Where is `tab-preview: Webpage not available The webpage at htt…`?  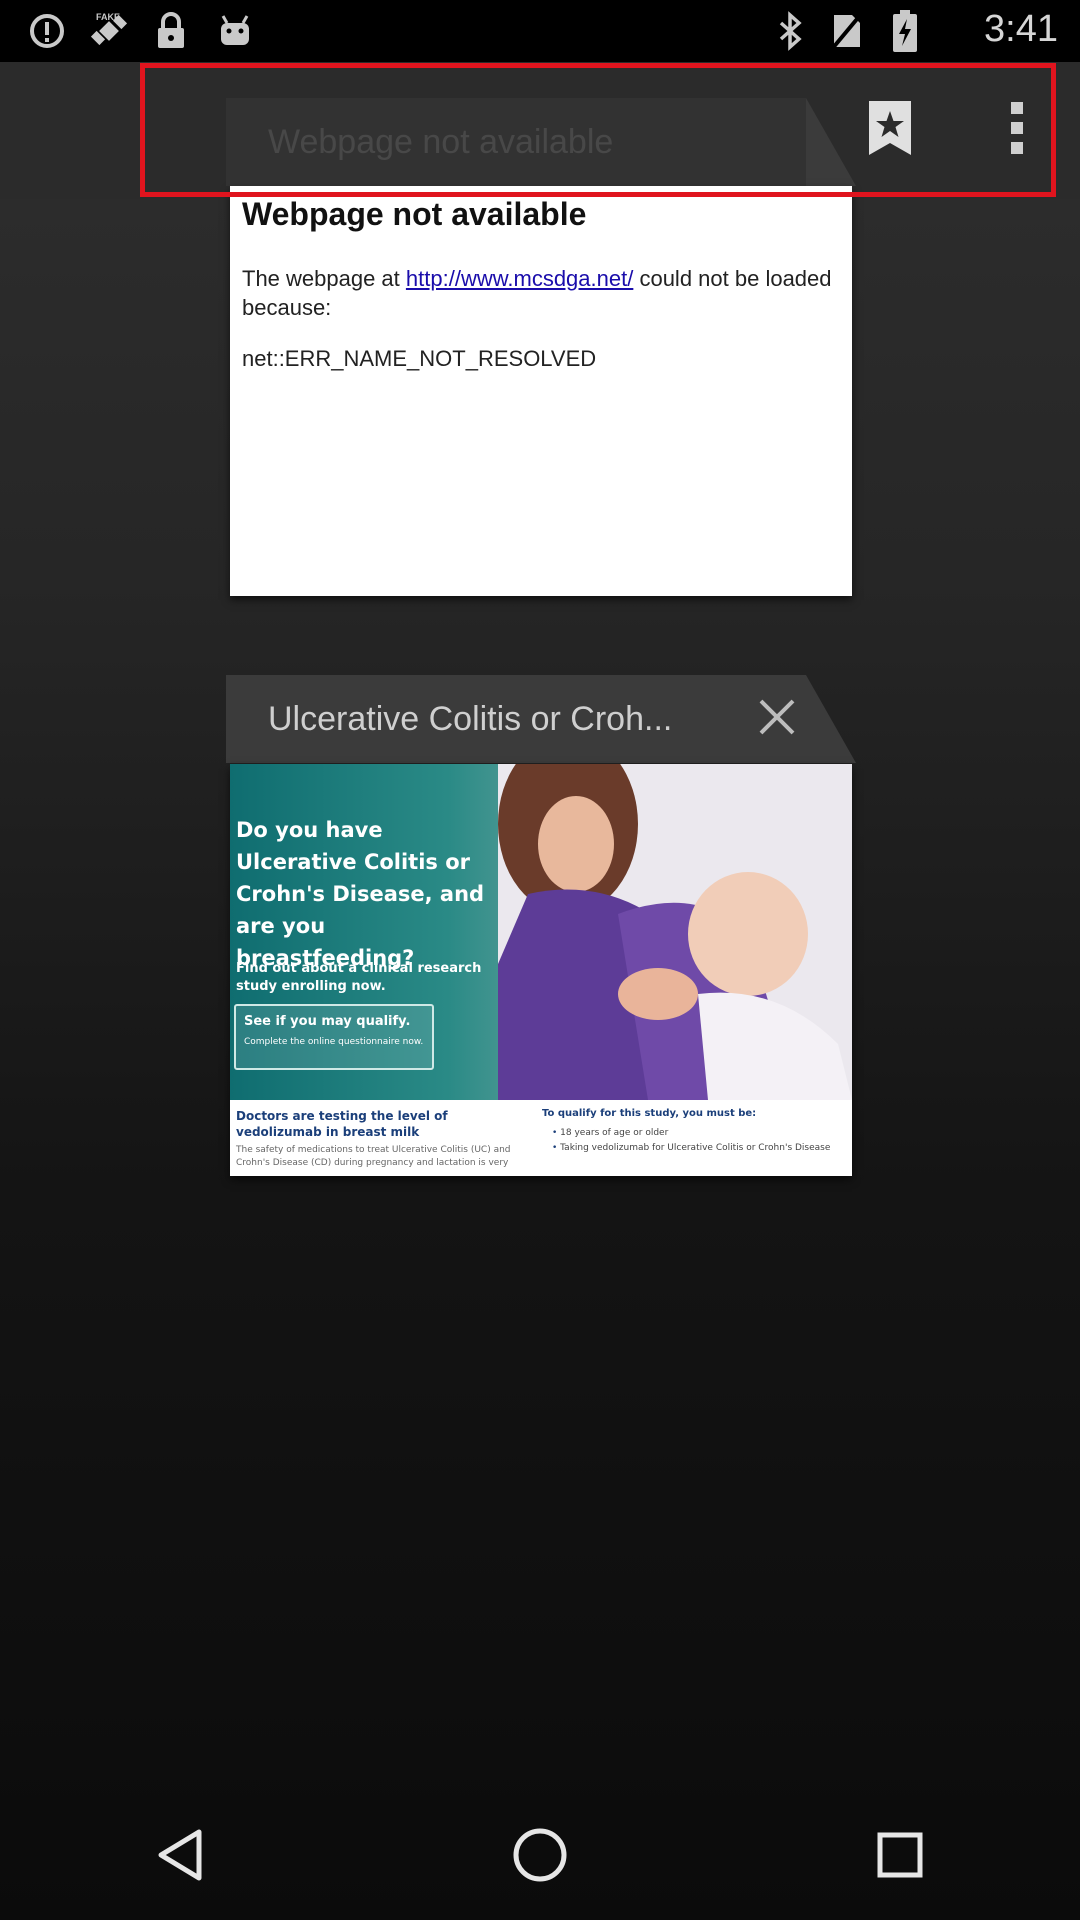
tab-preview: Webpage not available The webpage at htt… is located at coordinates (541, 391).